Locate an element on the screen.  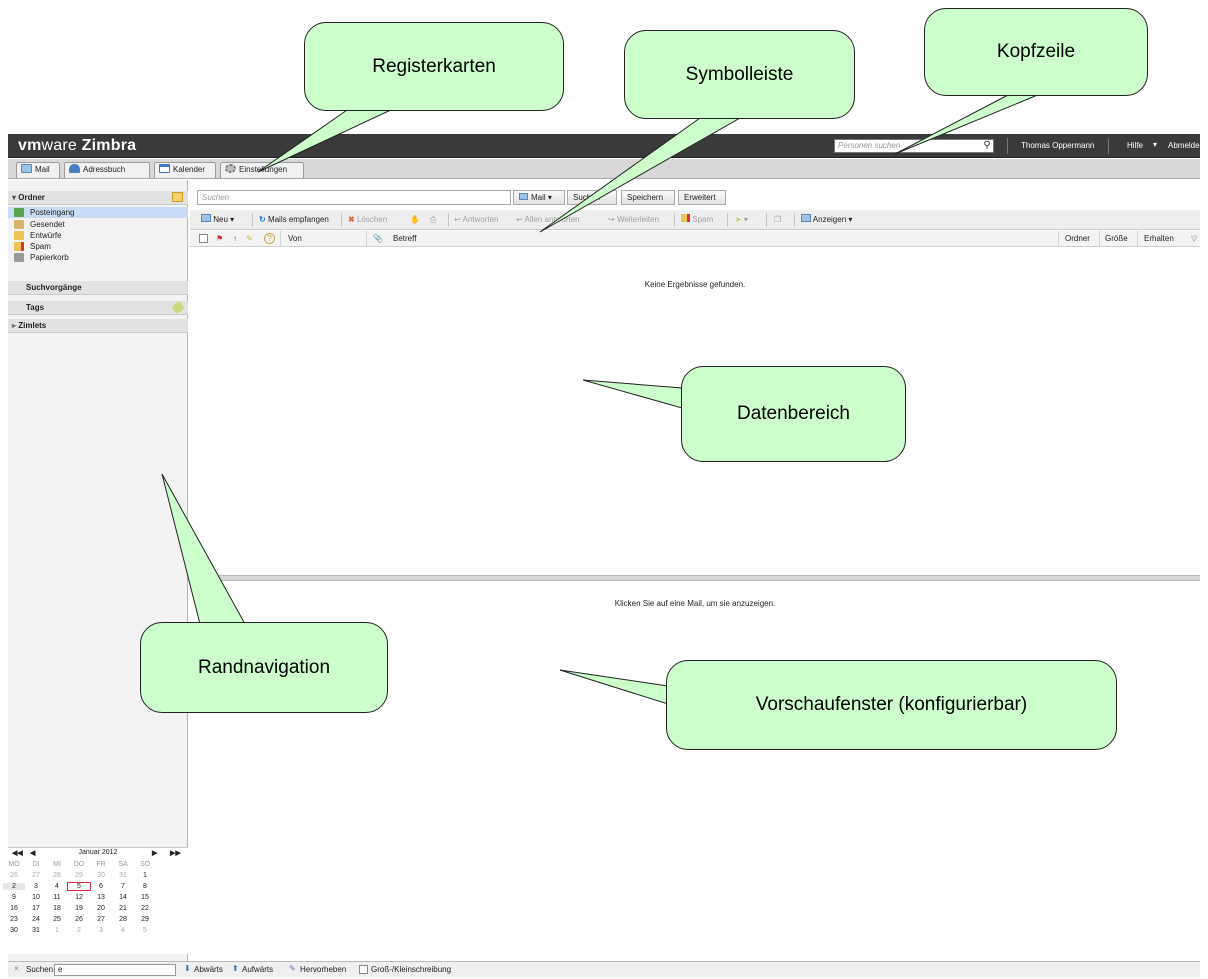
sidebar-item-sent: Gesendet is located at coordinates (98, 224).